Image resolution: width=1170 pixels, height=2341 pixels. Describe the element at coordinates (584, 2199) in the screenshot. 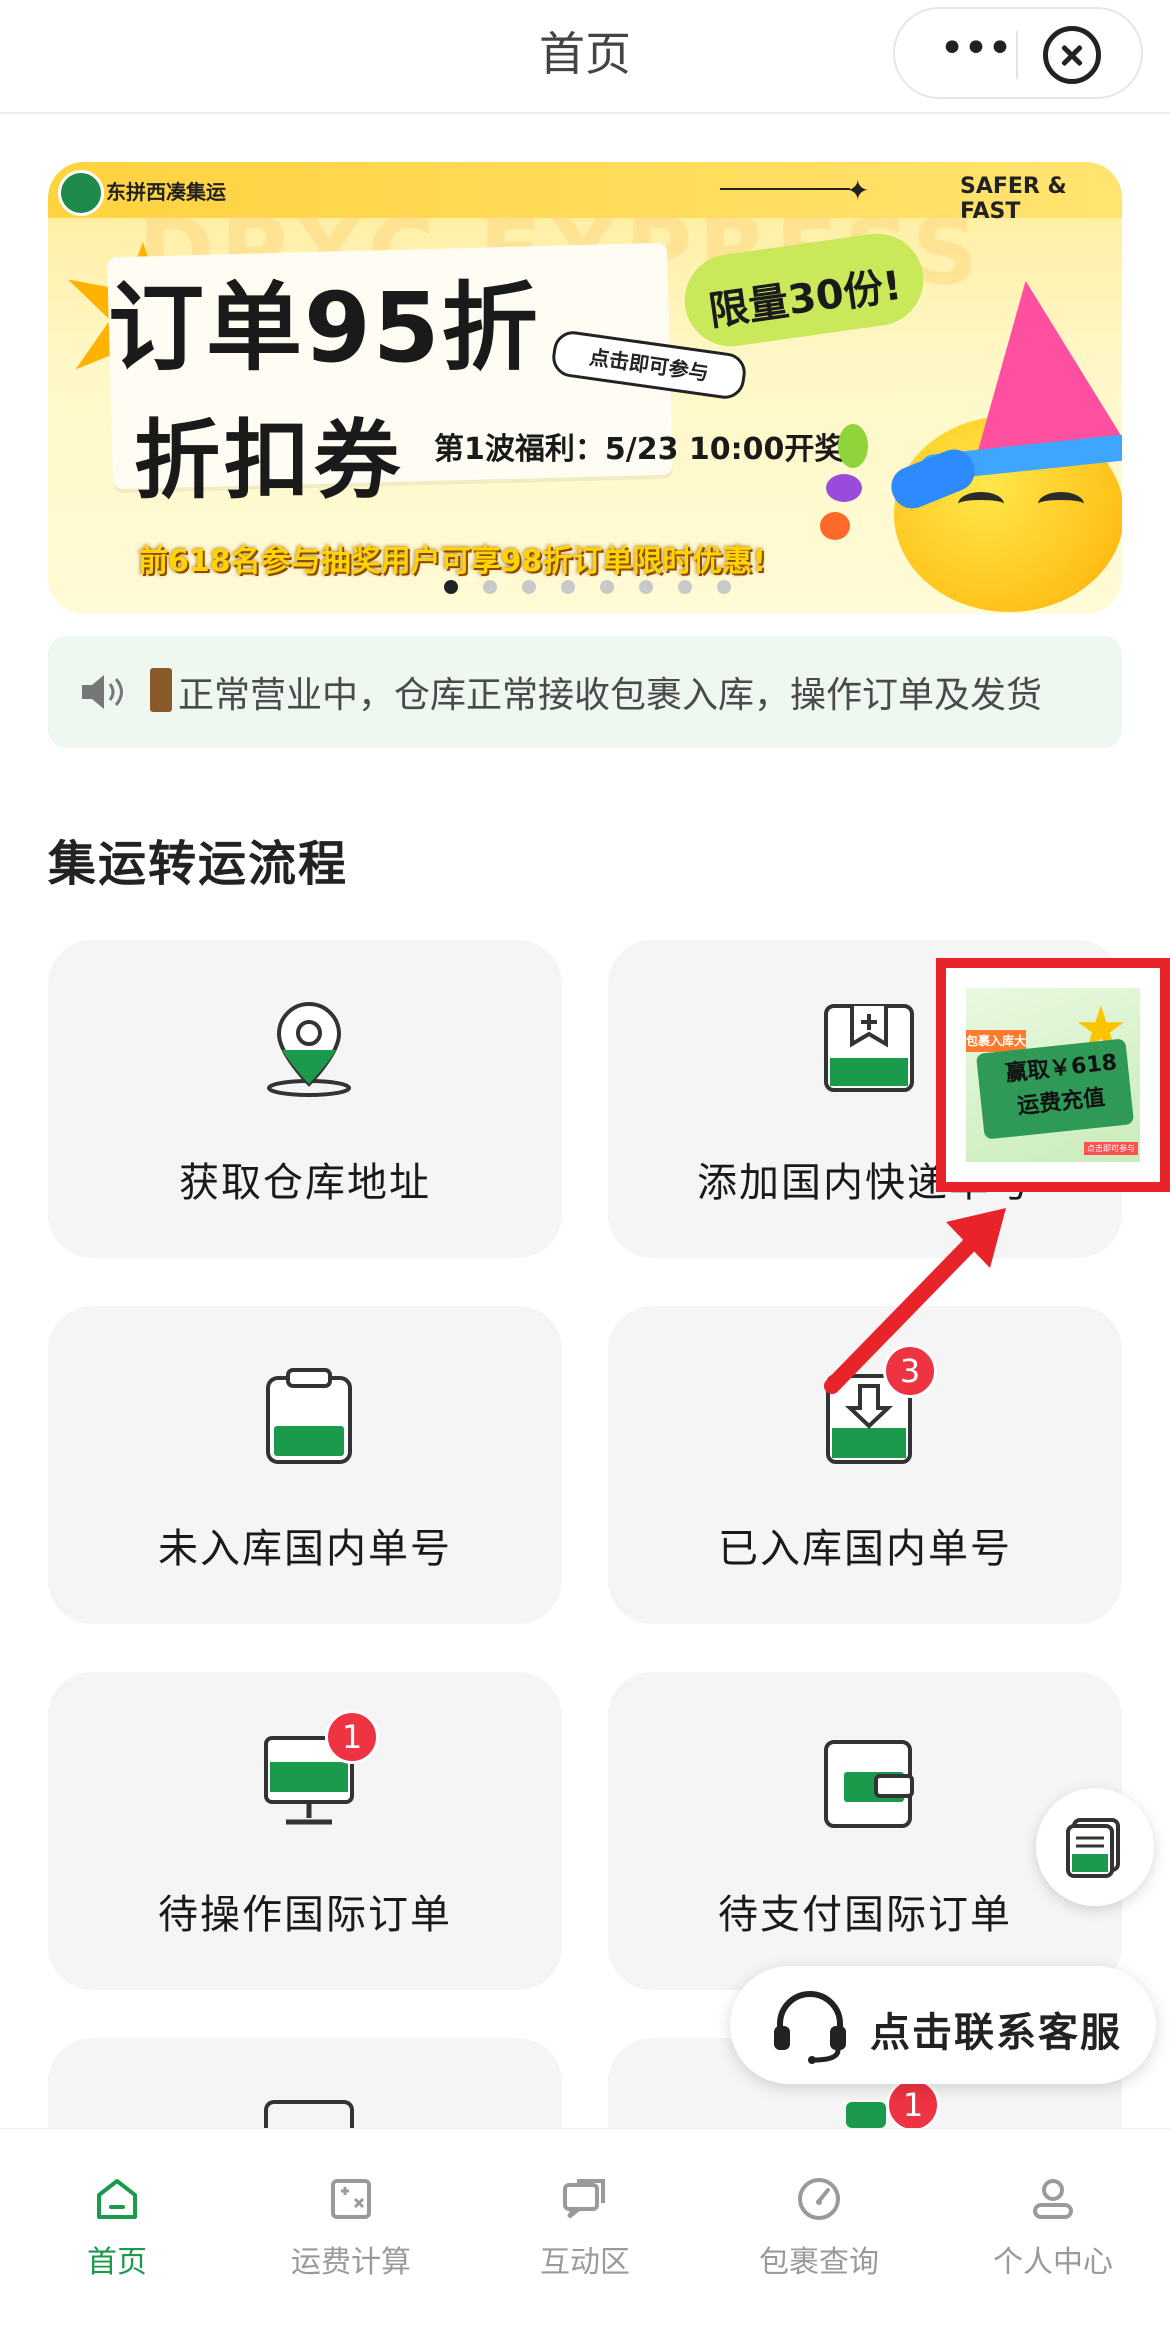

I see `chat-icon` at that location.